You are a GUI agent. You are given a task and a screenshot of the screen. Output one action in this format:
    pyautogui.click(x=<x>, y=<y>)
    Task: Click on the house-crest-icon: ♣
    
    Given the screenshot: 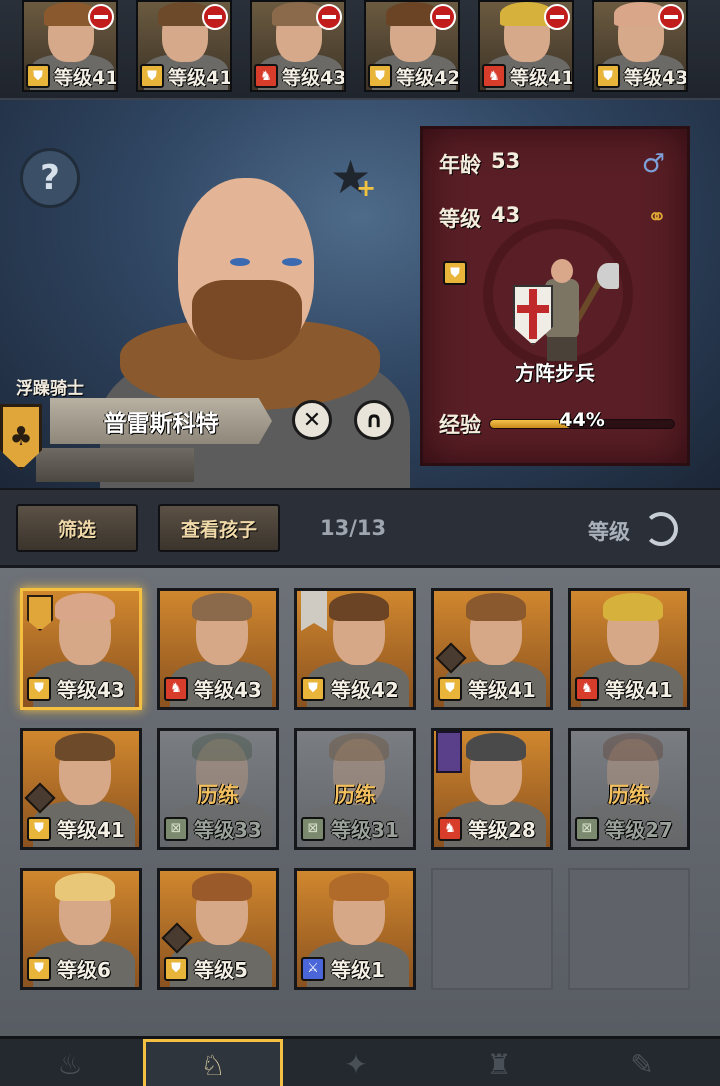 What is the action you would take?
    pyautogui.click(x=21, y=437)
    